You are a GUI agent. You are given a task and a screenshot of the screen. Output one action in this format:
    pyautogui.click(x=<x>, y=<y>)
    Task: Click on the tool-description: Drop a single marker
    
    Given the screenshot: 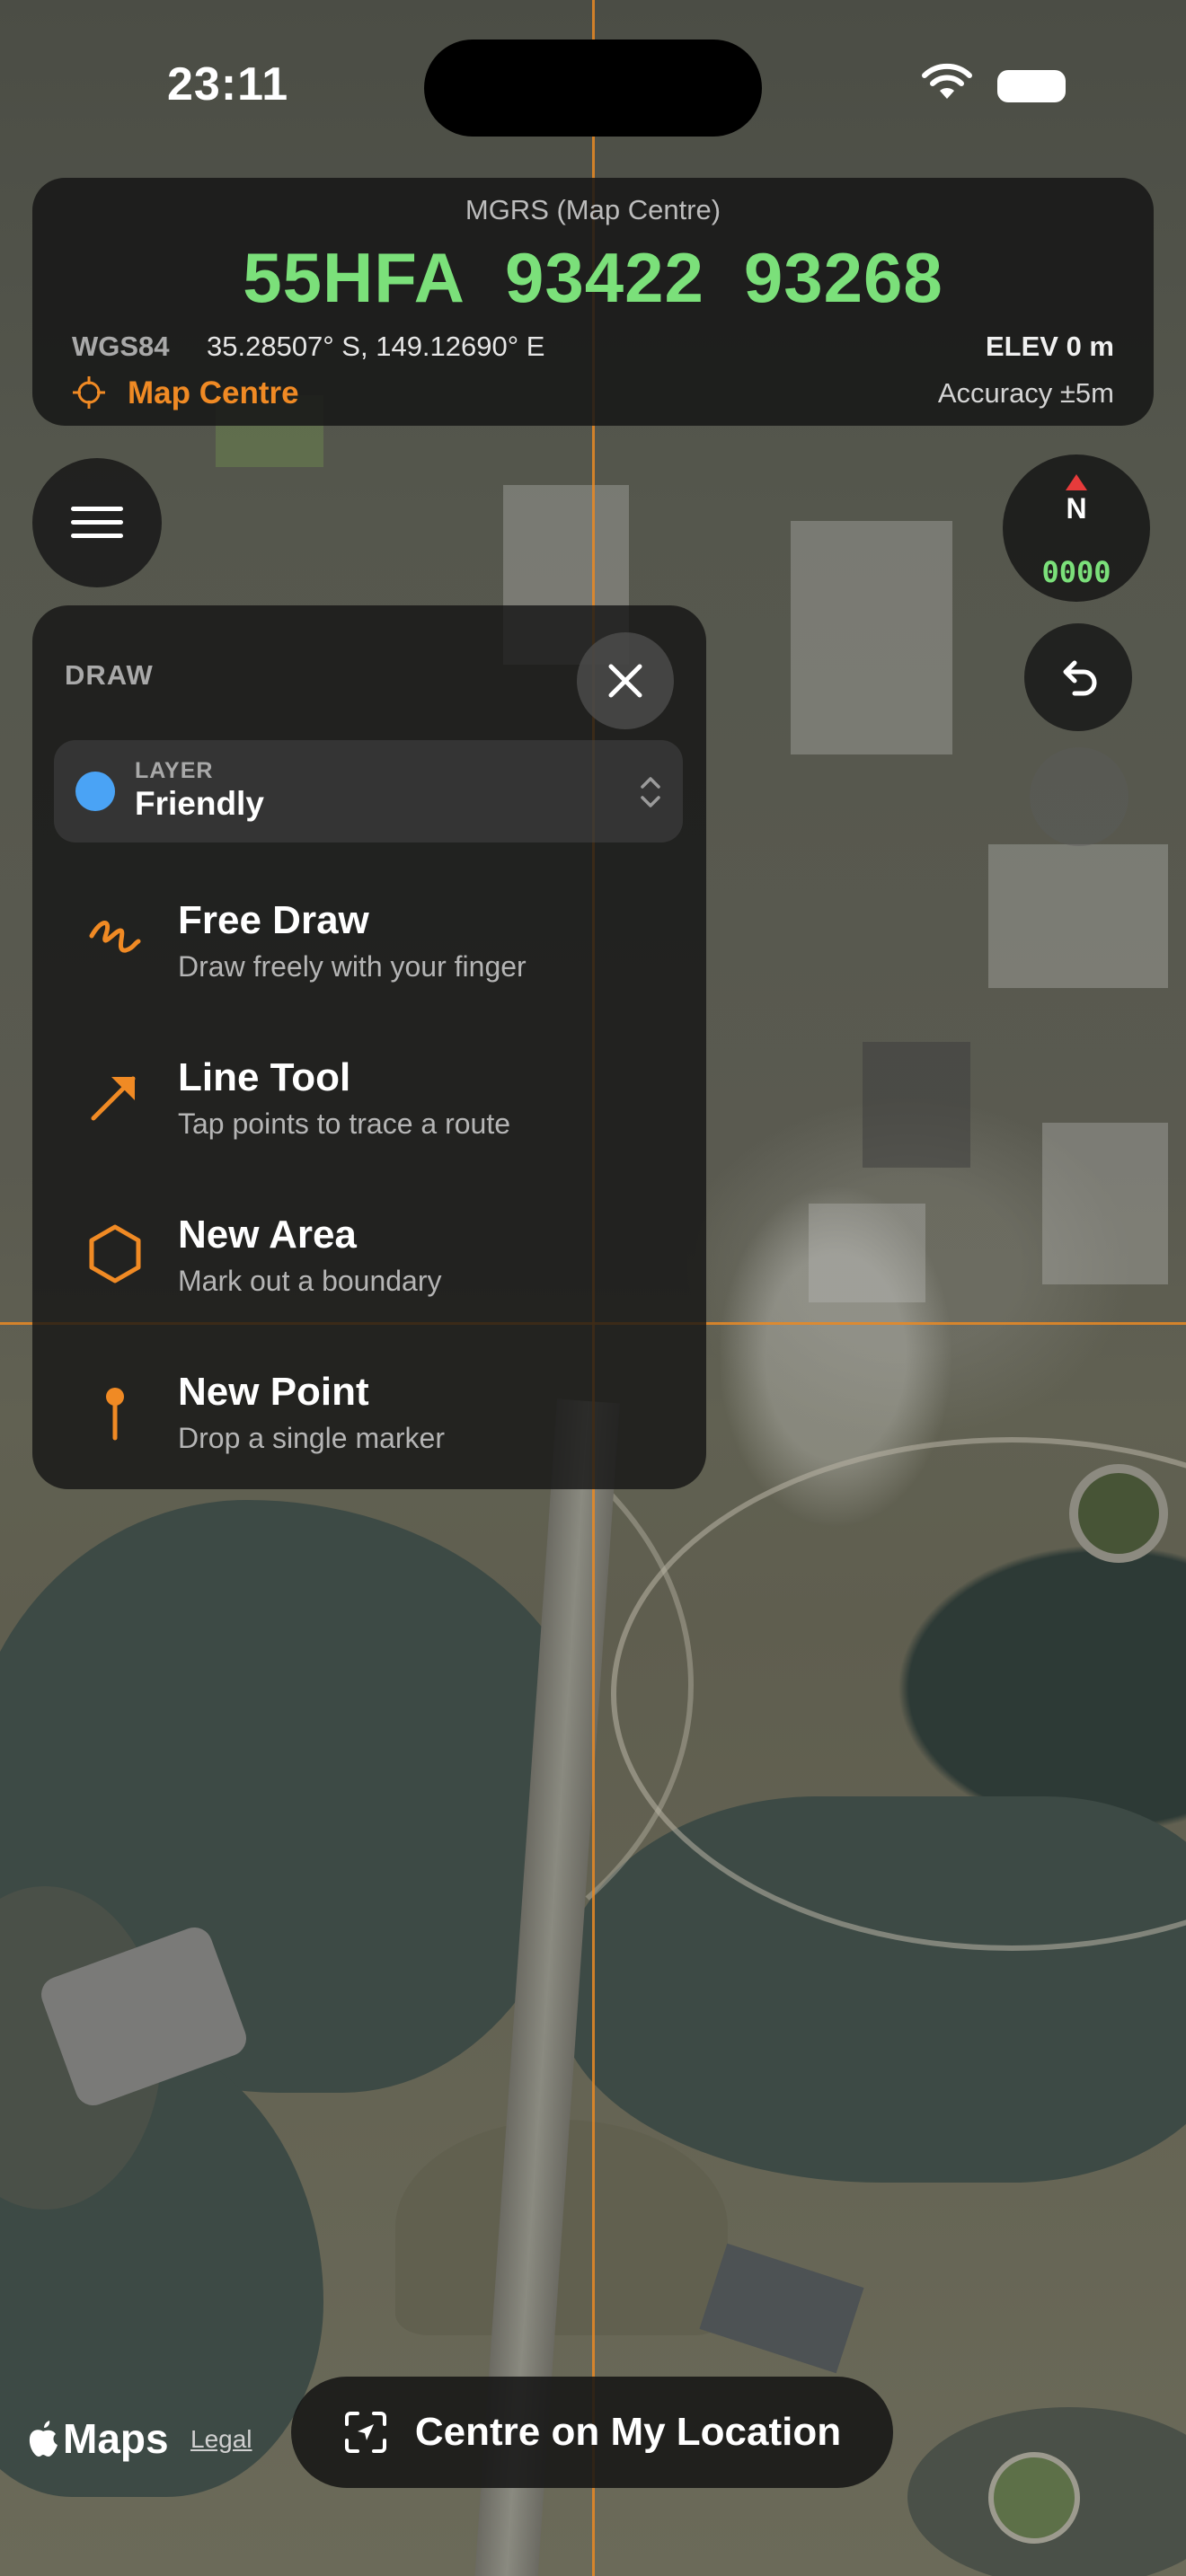 What is the action you would take?
    pyautogui.click(x=311, y=1438)
    